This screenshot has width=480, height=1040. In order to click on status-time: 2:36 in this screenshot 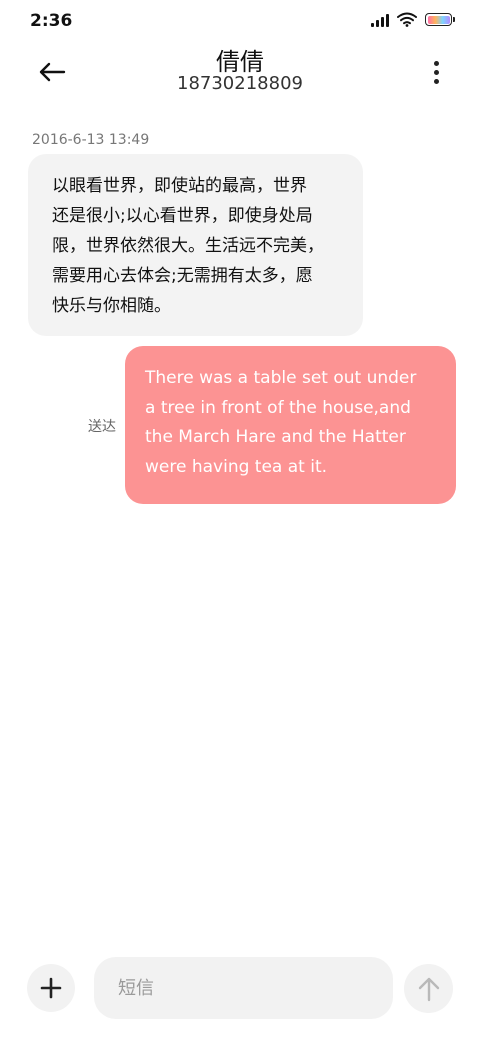, I will do `click(51, 21)`.